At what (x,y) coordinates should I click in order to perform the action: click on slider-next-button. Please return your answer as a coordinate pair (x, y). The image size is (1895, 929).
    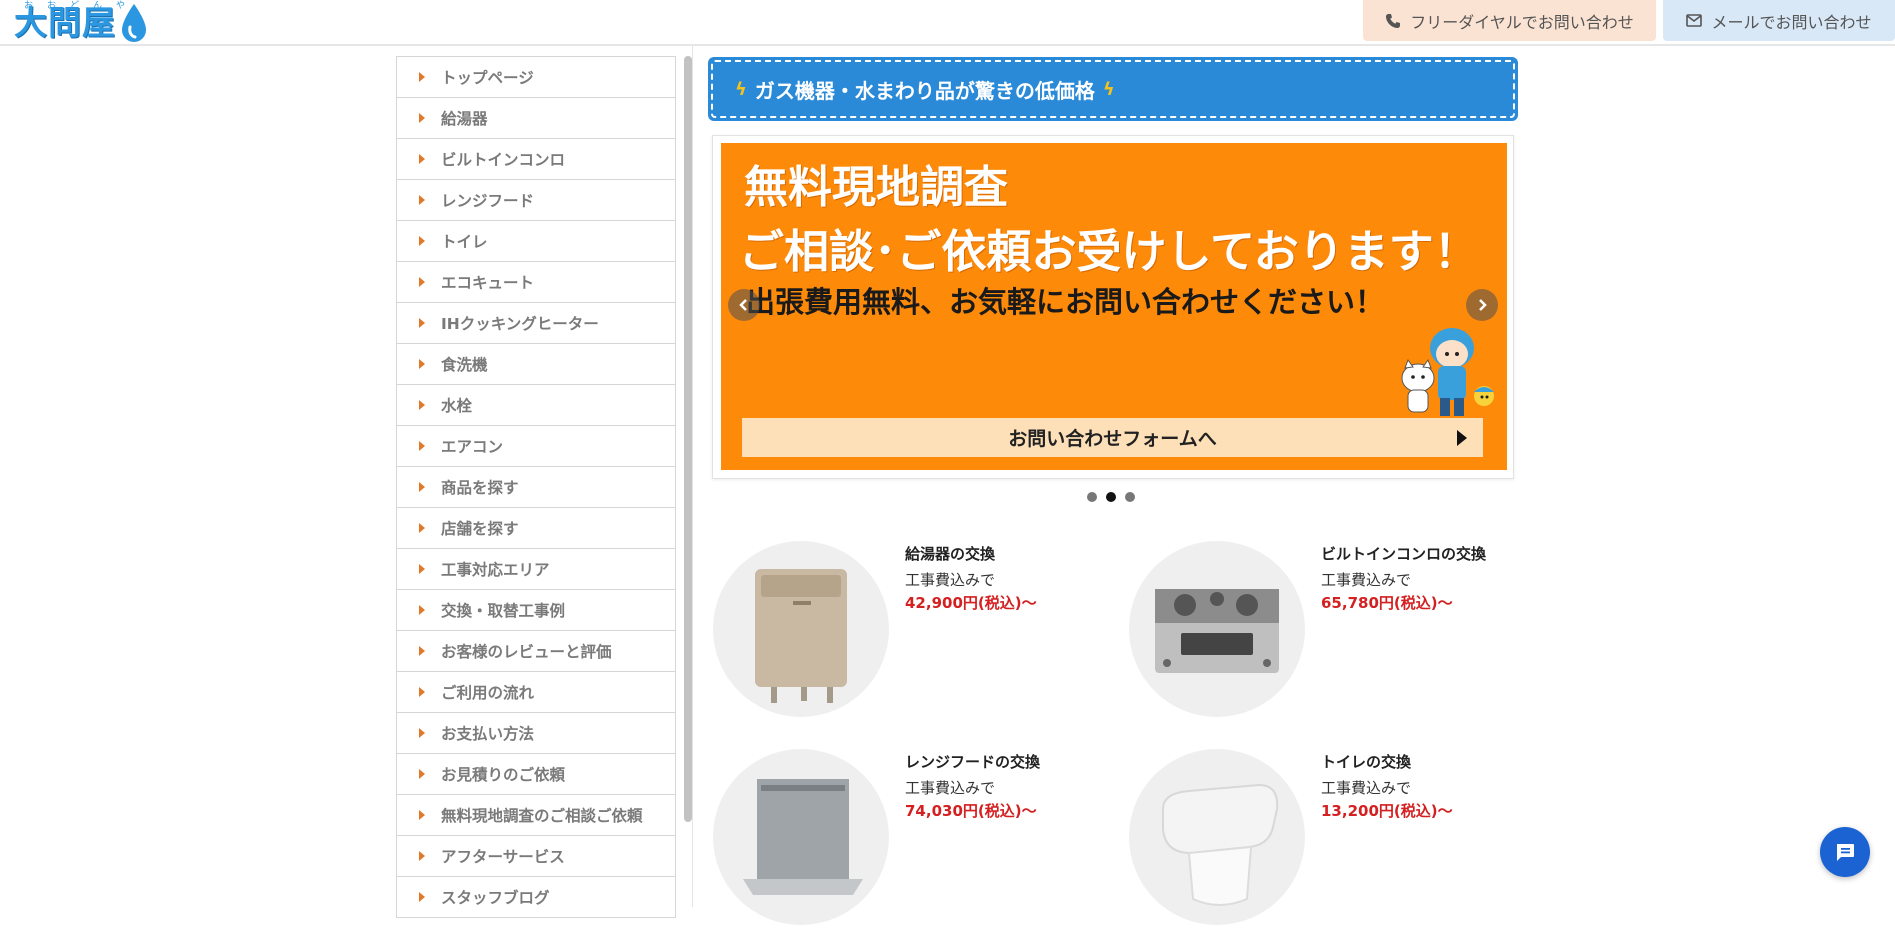
    Looking at the image, I should click on (1482, 305).